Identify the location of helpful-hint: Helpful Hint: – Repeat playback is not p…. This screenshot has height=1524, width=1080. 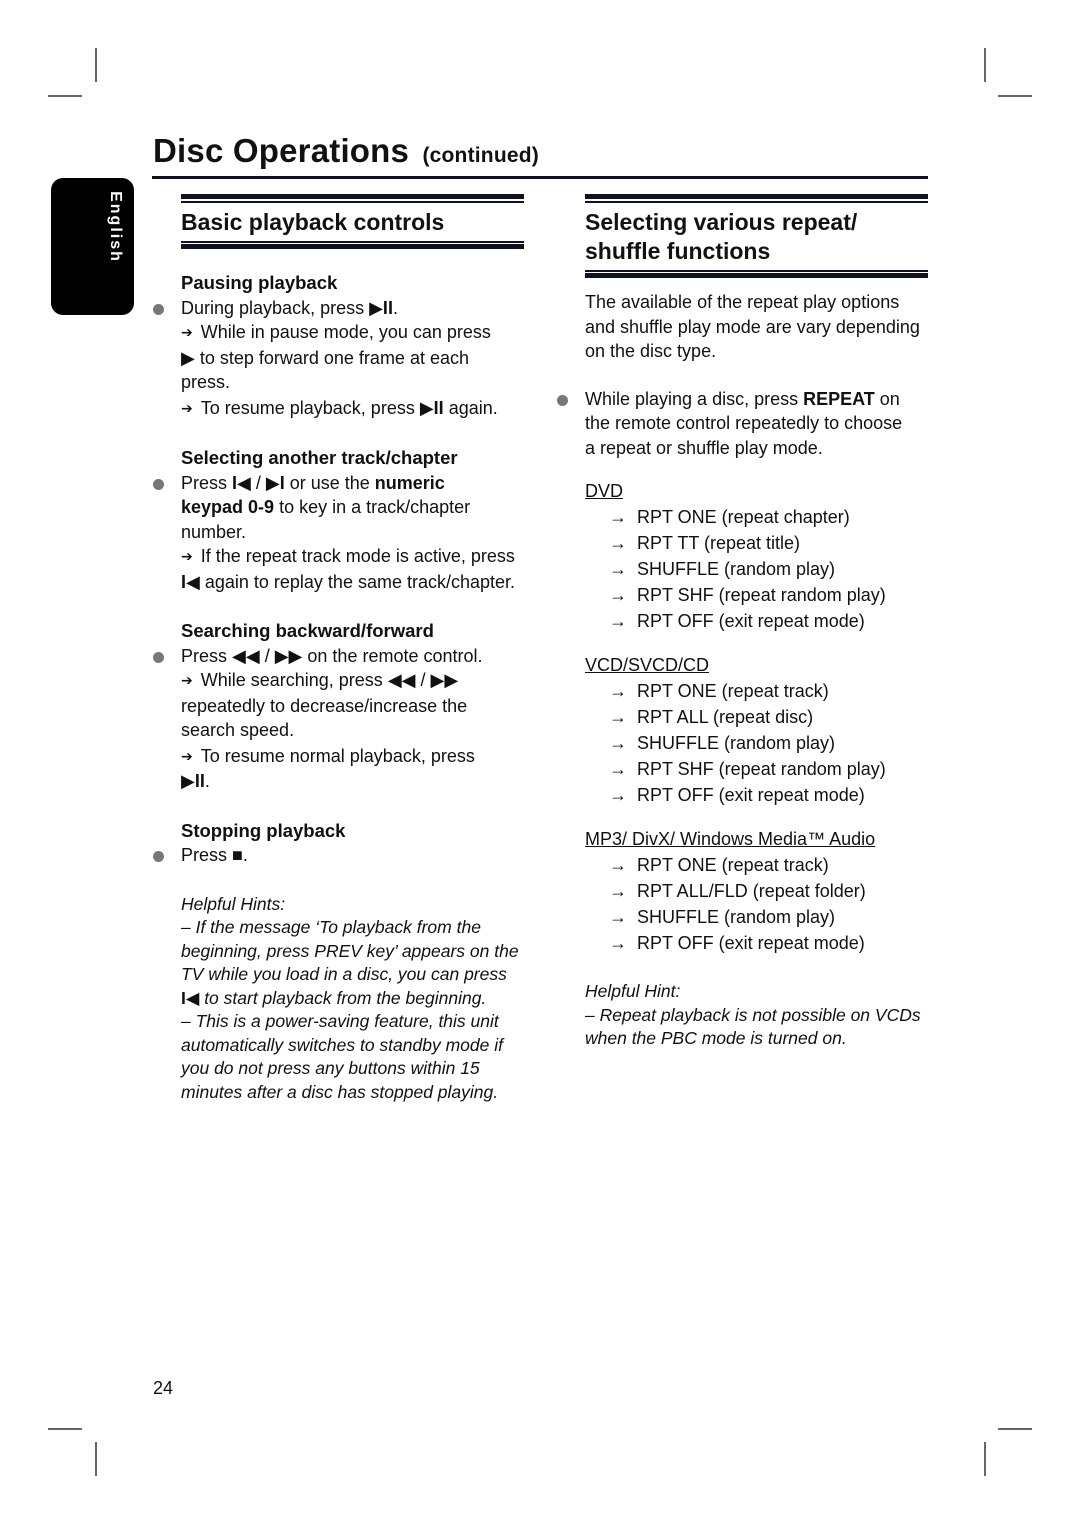
(760, 1015).